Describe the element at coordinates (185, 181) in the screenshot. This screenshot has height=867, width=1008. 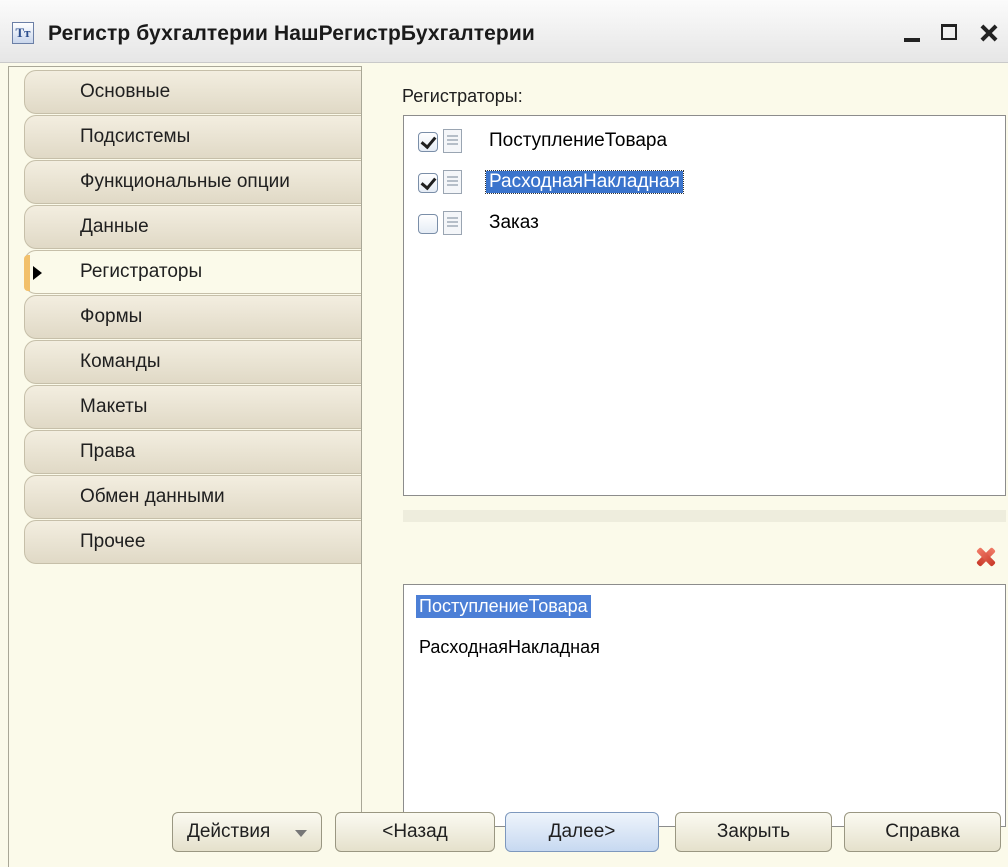
I see `tab-label: Функциональные опции` at that location.